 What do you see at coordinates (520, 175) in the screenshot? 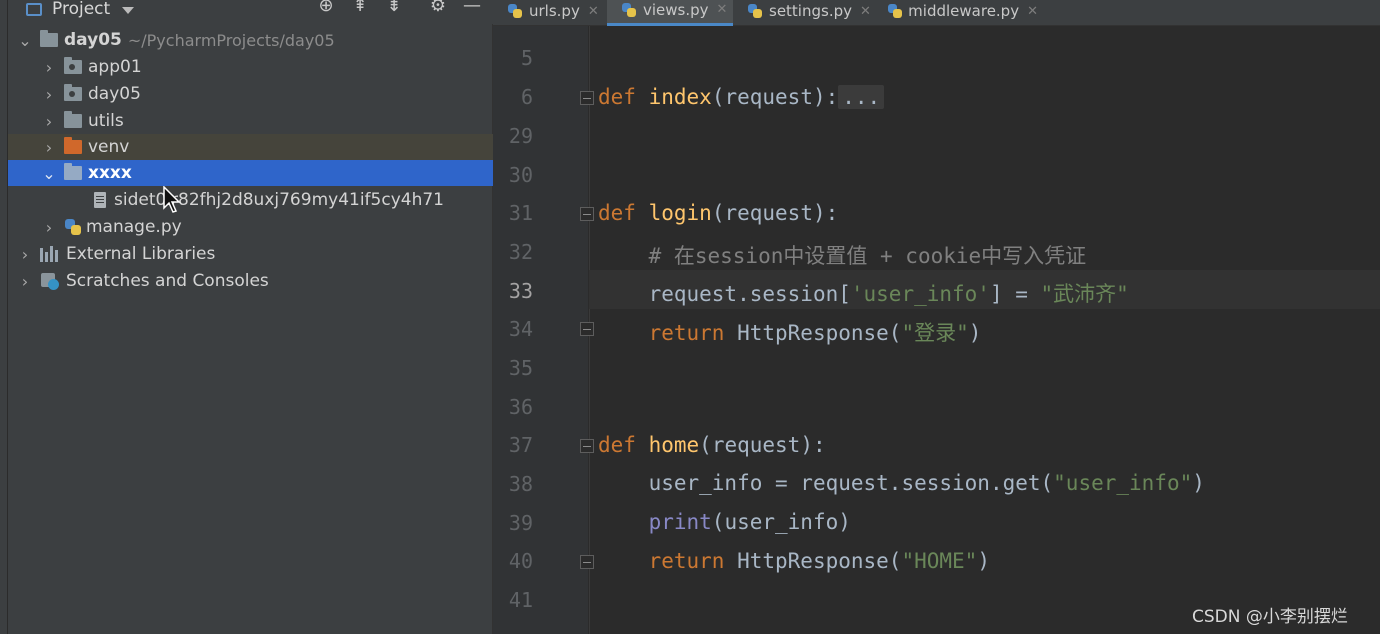
I see `line-number: 30` at bounding box center [520, 175].